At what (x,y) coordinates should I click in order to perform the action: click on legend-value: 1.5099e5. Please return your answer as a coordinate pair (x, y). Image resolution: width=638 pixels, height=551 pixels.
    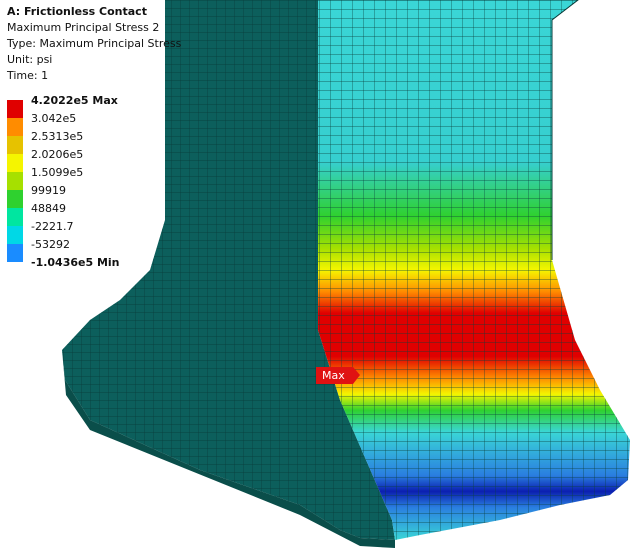
    Looking at the image, I should click on (57, 172).